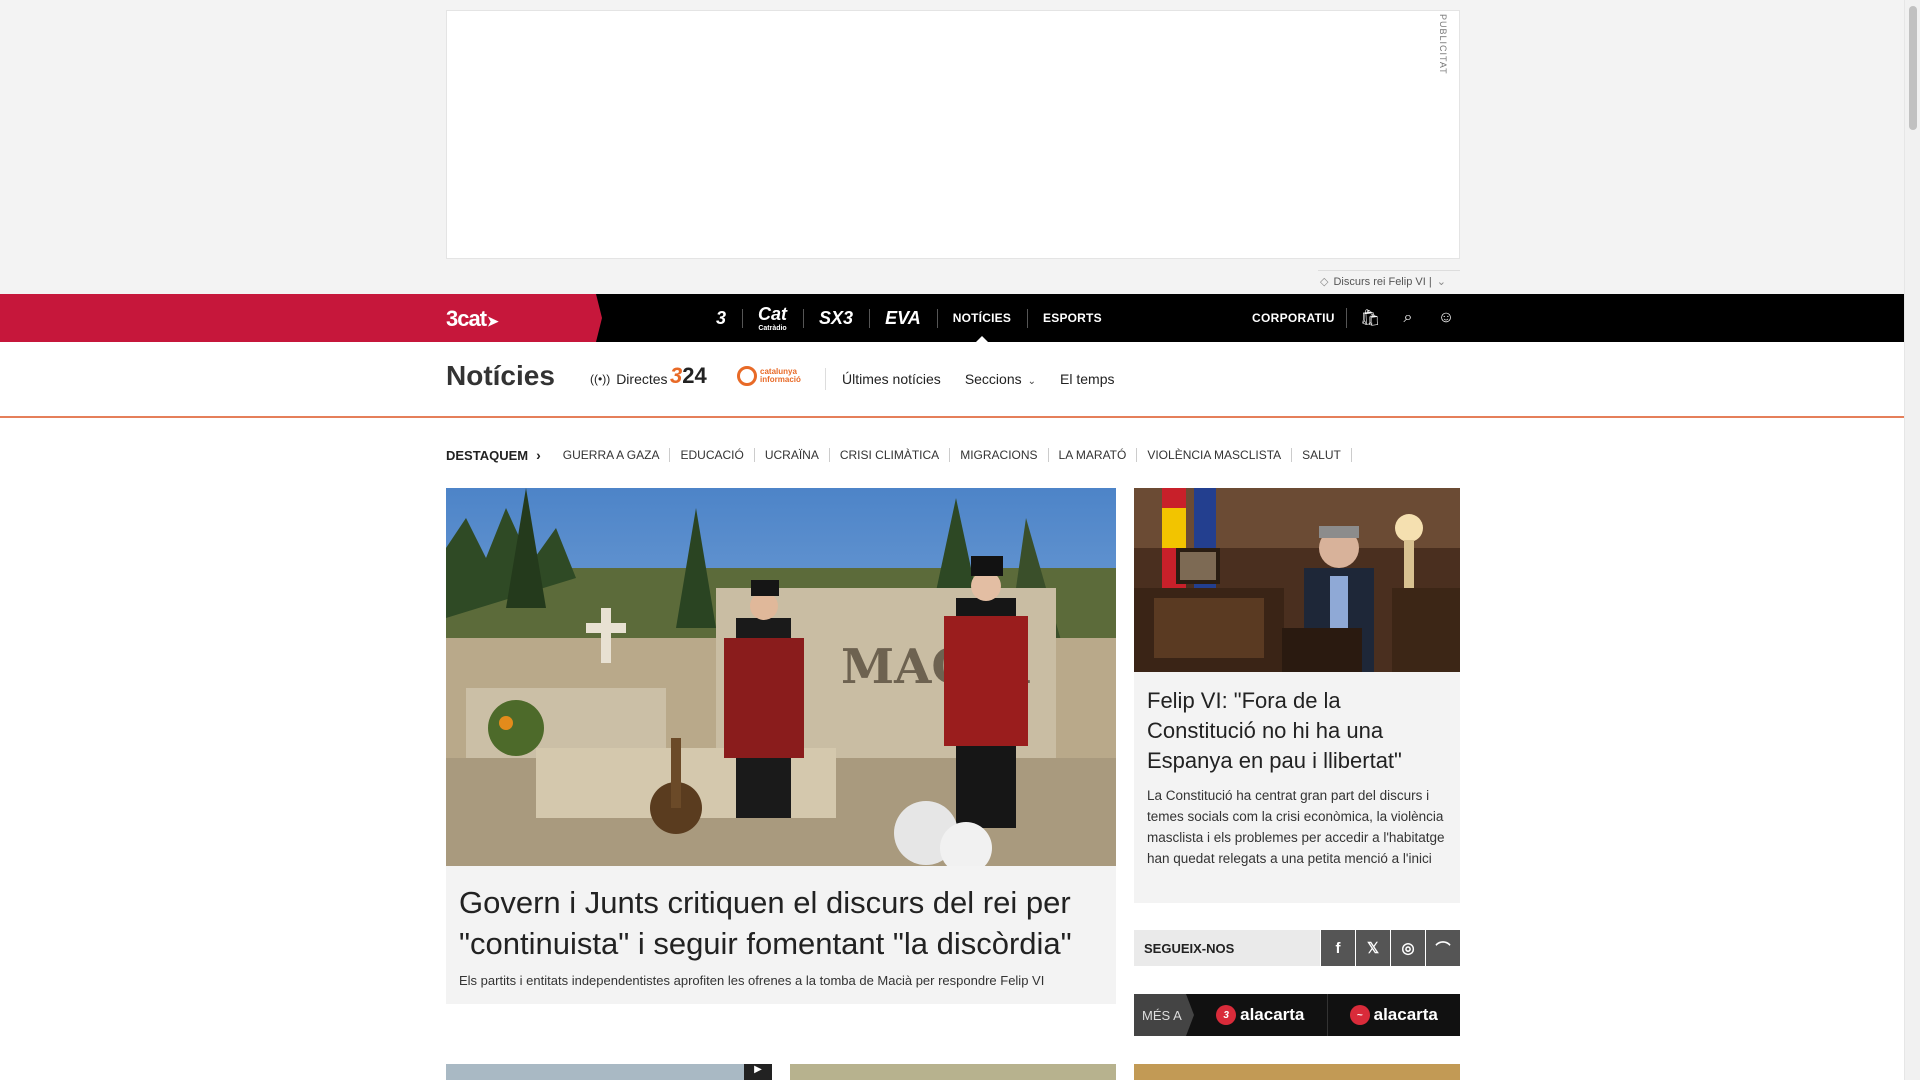  What do you see at coordinates (890, 455) in the screenshot?
I see `tag-crisi-climatica: CRISI CLIMÀTICA` at bounding box center [890, 455].